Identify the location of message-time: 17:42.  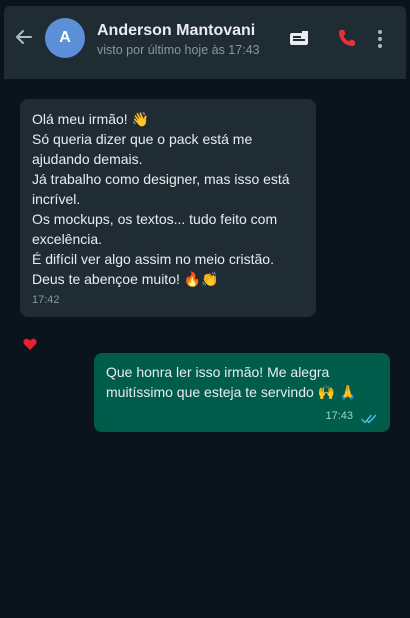
(46, 300).